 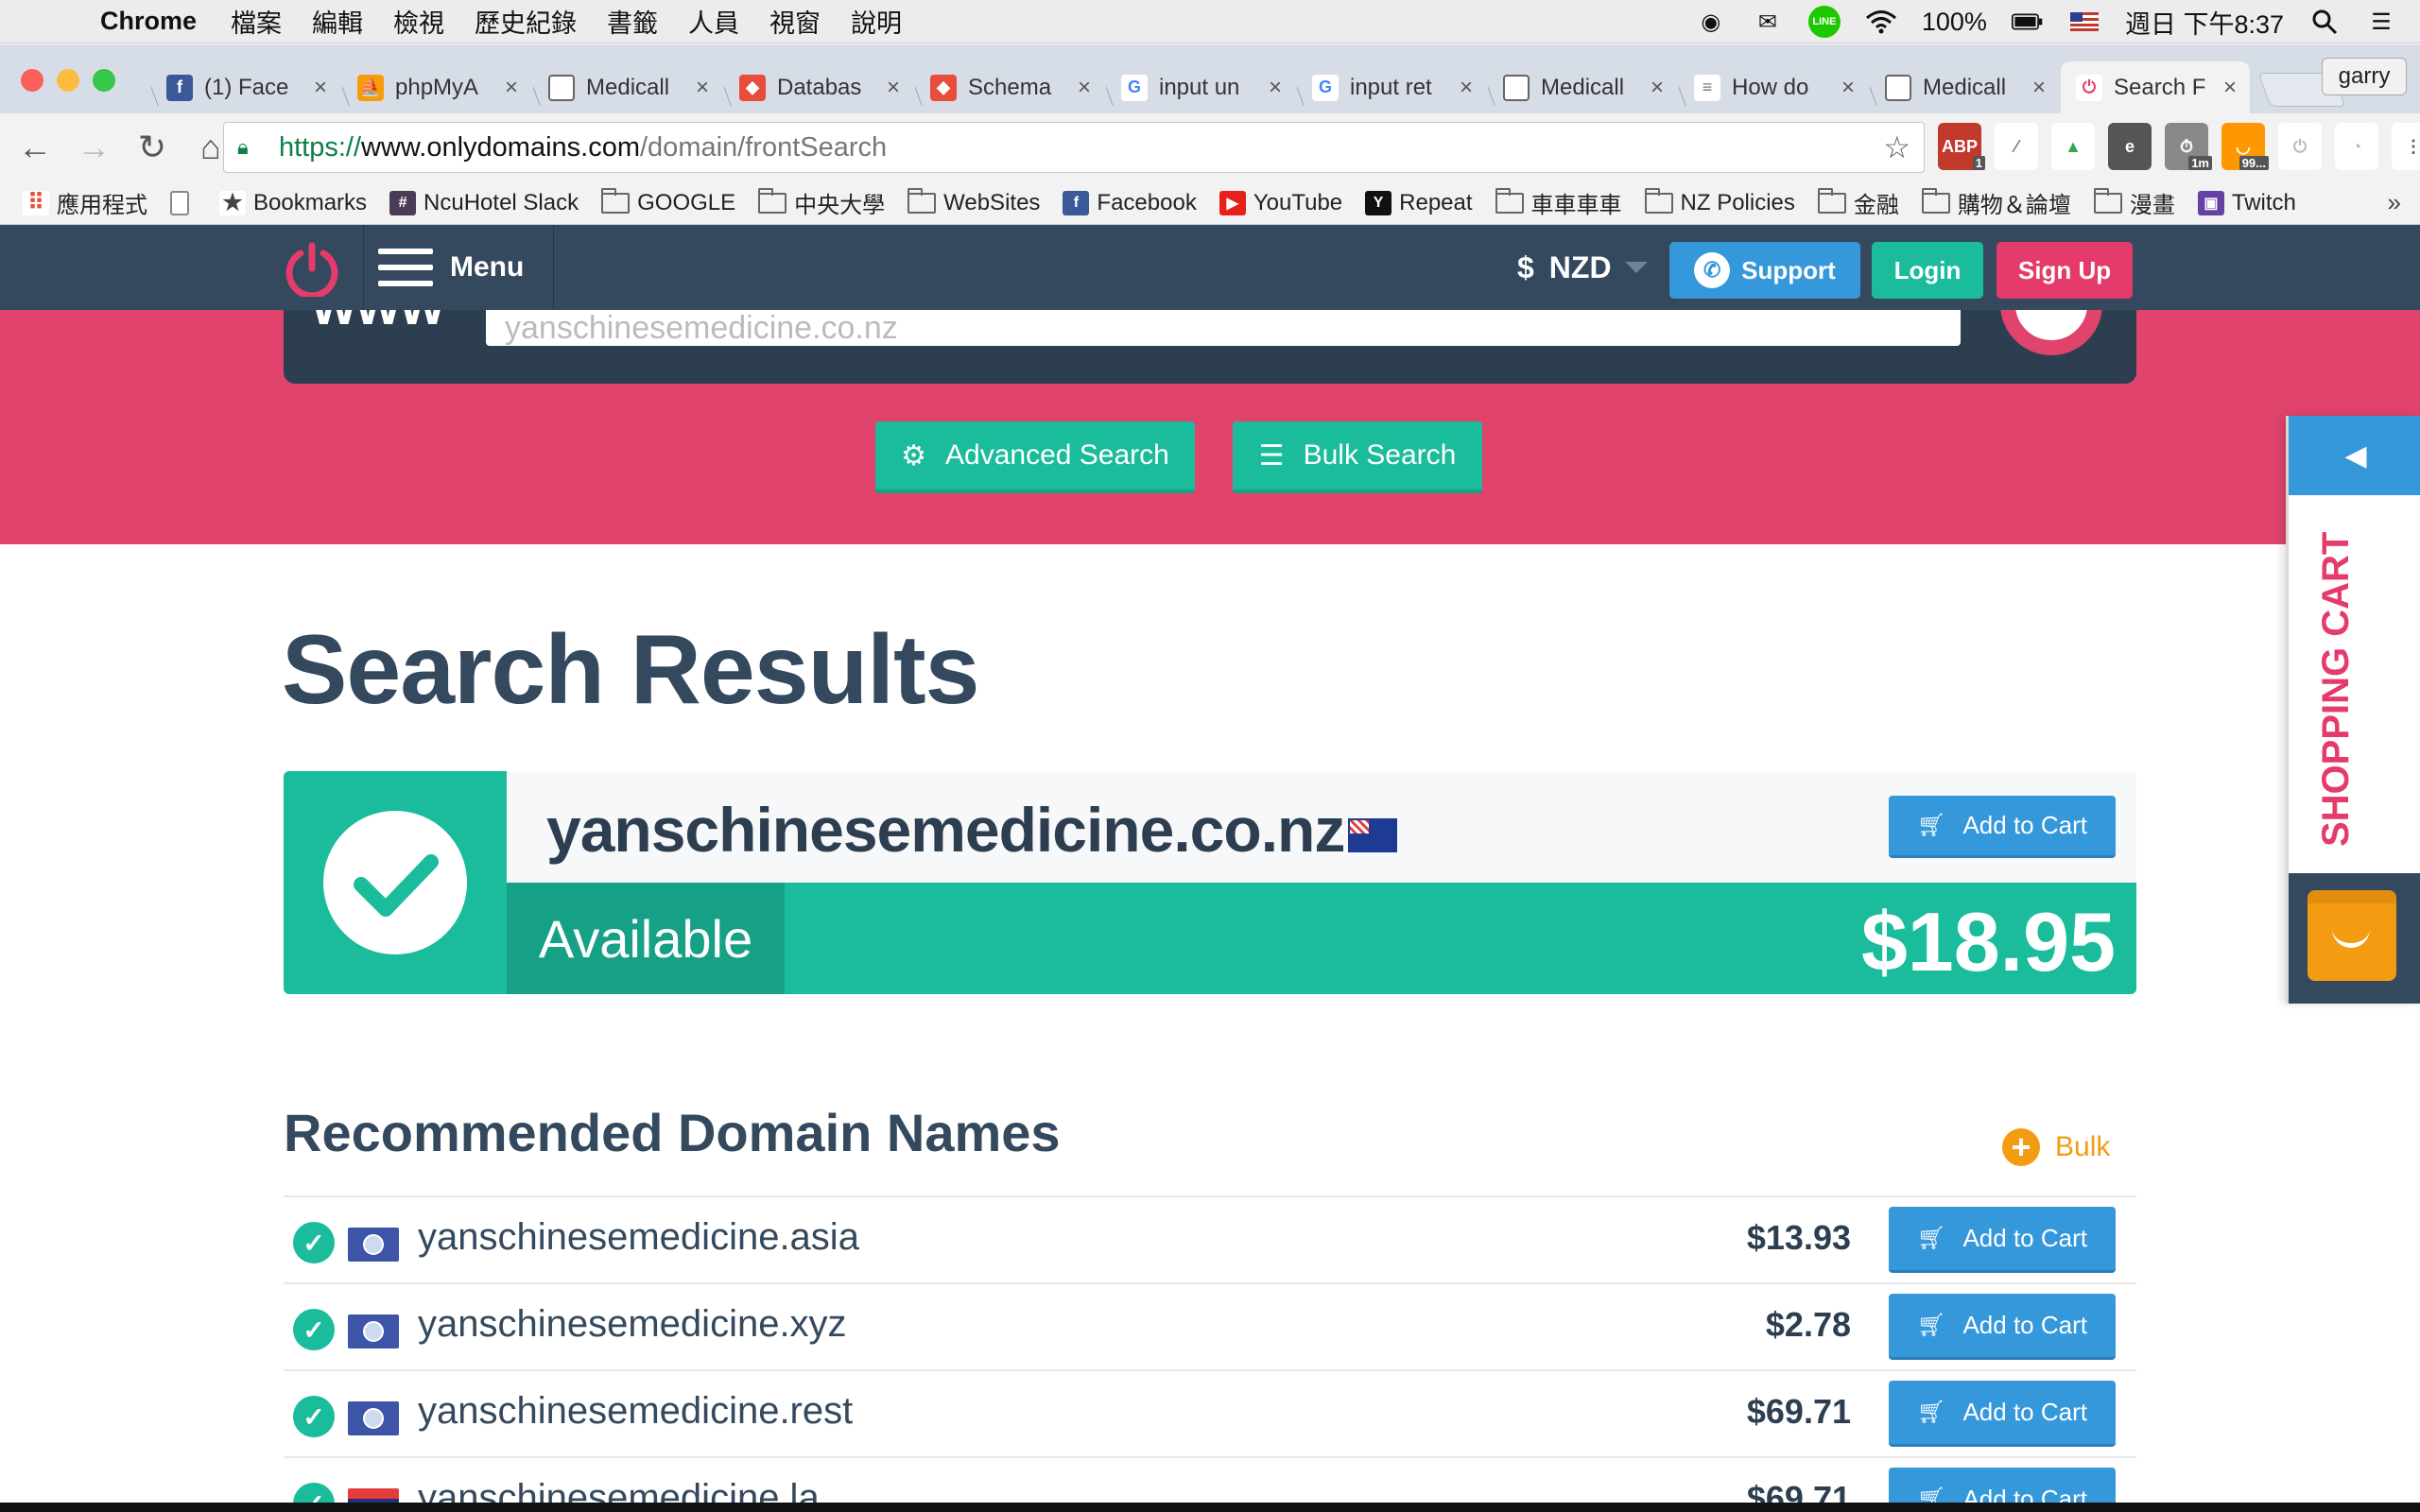 What do you see at coordinates (795, 21) in the screenshot?
I see `menu-window: 視窗` at bounding box center [795, 21].